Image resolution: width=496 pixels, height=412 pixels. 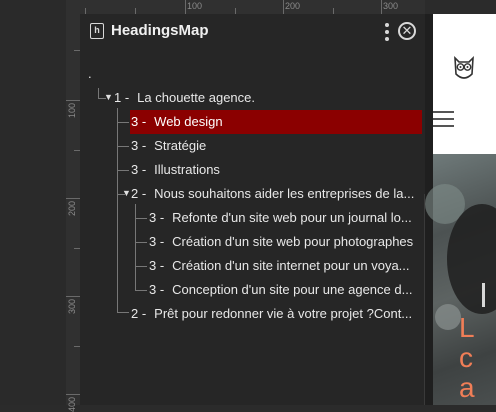 What do you see at coordinates (252, 31) in the screenshot?
I see `panel-header: h HeadingsMap ✕` at bounding box center [252, 31].